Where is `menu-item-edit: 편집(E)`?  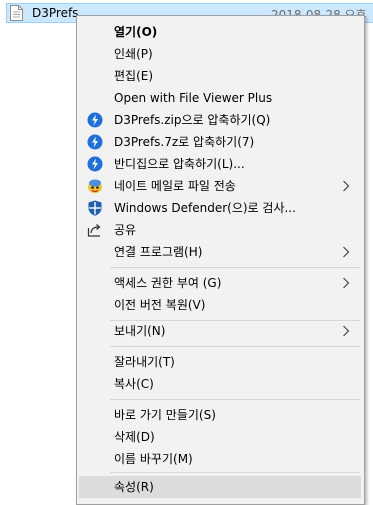 menu-item-edit: 편집(E) is located at coordinates (220, 76).